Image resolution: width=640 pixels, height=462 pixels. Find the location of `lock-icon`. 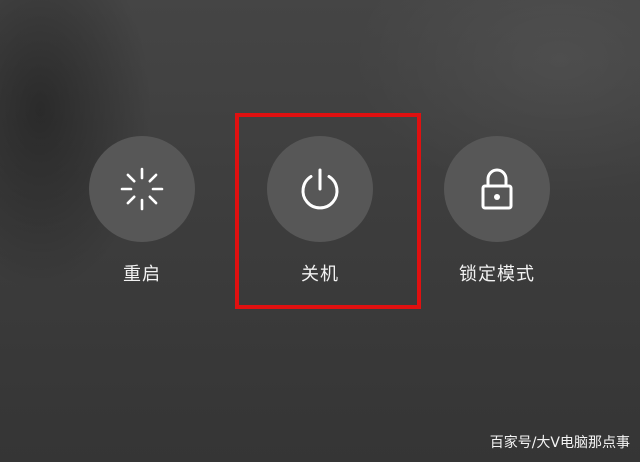

lock-icon is located at coordinates (497, 189).